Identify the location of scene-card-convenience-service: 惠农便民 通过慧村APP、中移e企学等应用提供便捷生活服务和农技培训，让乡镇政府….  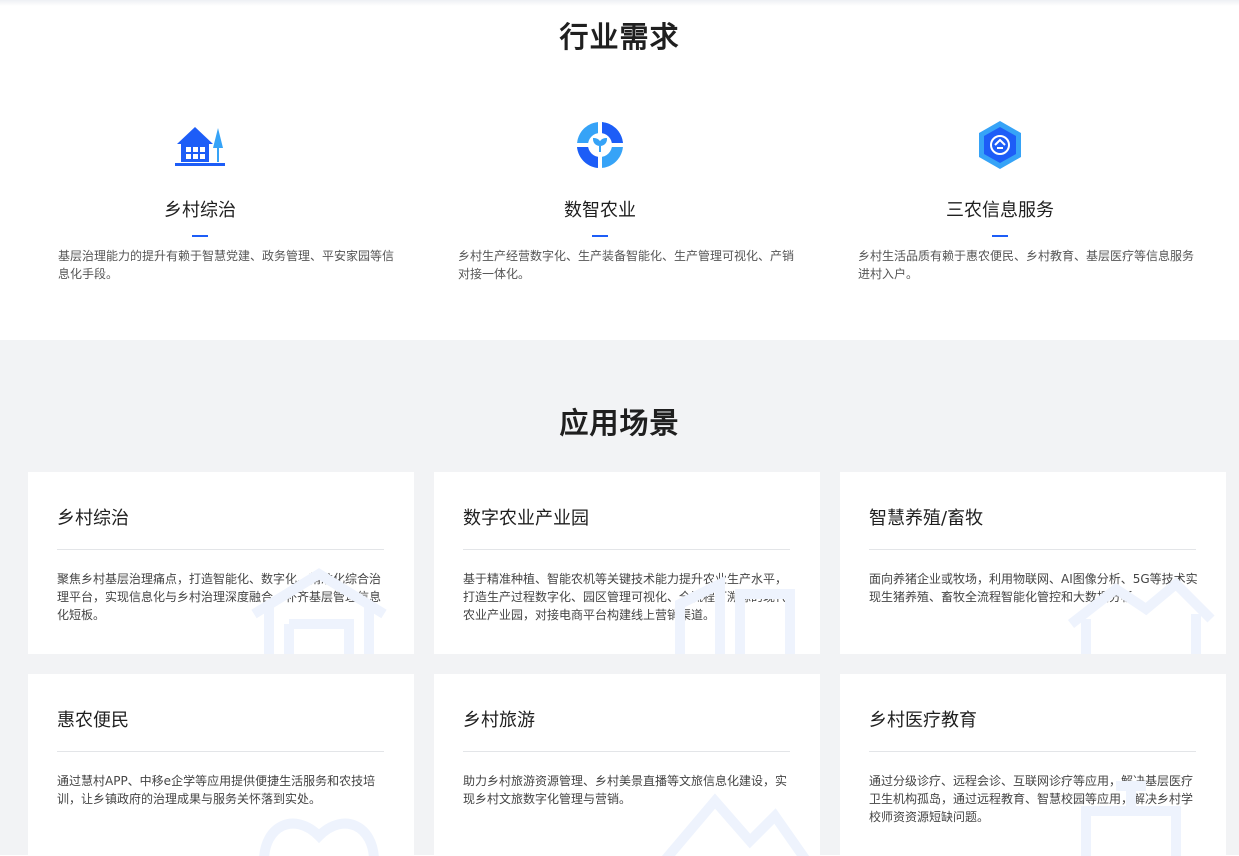
(221, 765).